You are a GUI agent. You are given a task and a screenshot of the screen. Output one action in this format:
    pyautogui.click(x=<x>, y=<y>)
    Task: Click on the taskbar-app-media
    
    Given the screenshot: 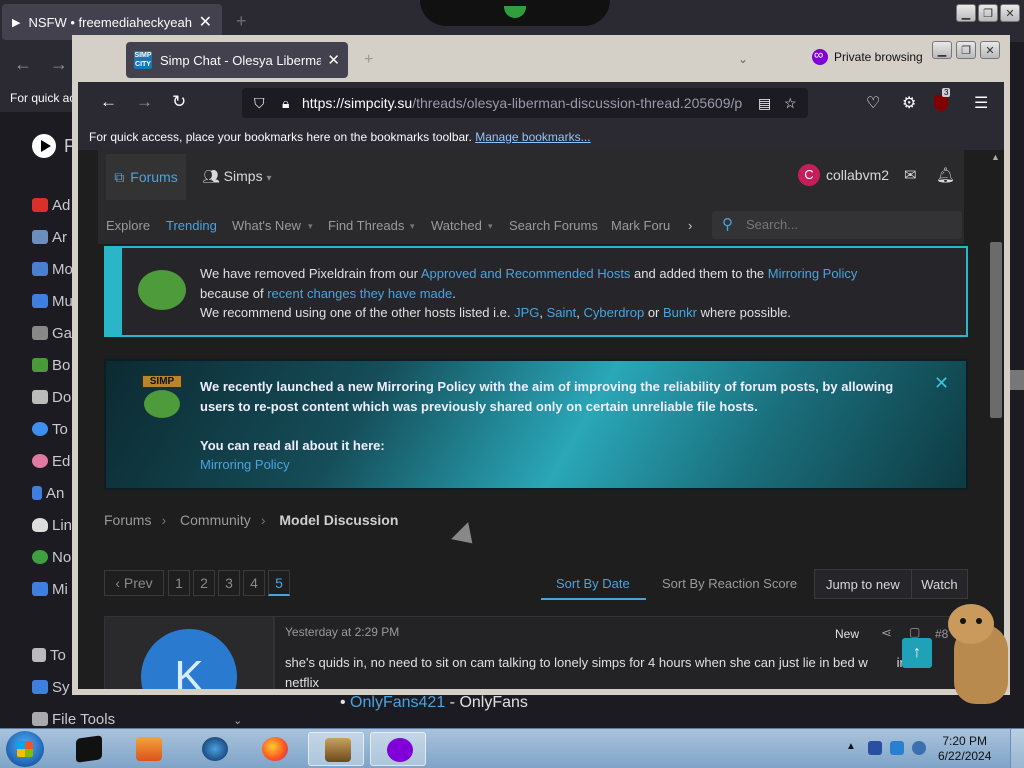 What is the action you would take?
    pyautogui.click(x=148, y=749)
    